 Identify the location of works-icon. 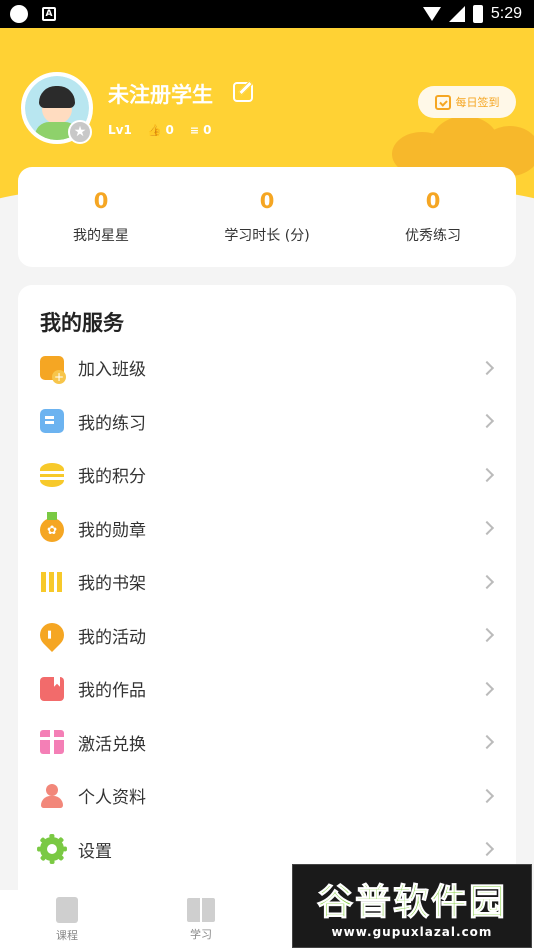
(52, 688).